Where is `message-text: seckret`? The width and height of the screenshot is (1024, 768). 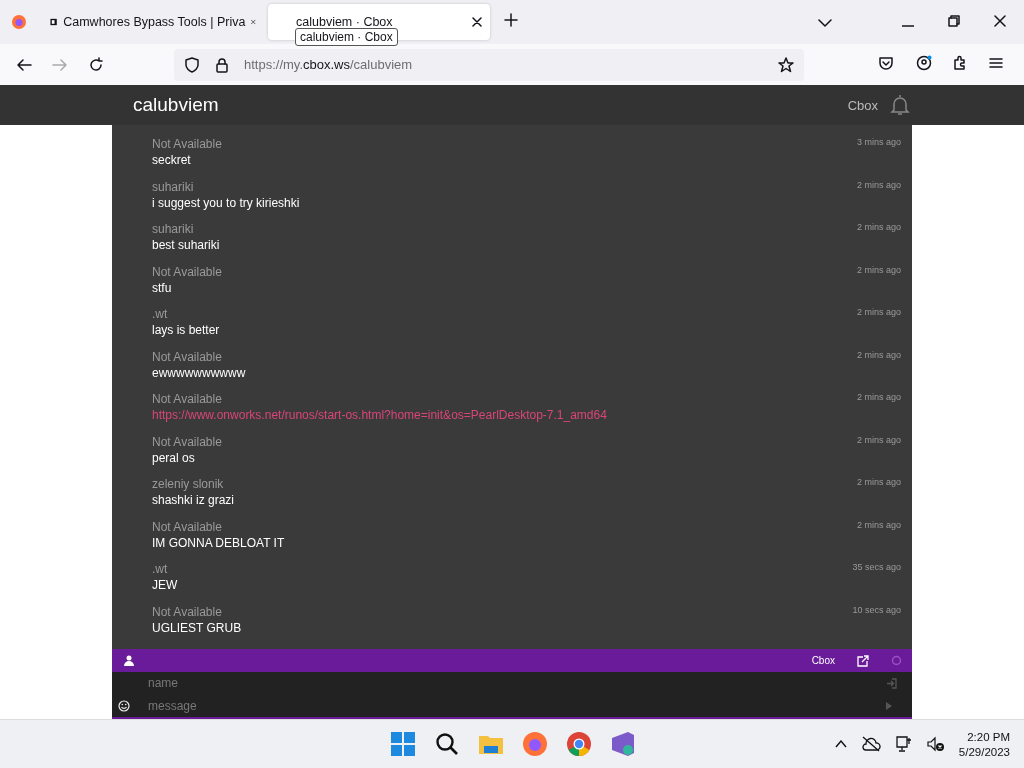
message-text: seckret is located at coordinates (171, 160).